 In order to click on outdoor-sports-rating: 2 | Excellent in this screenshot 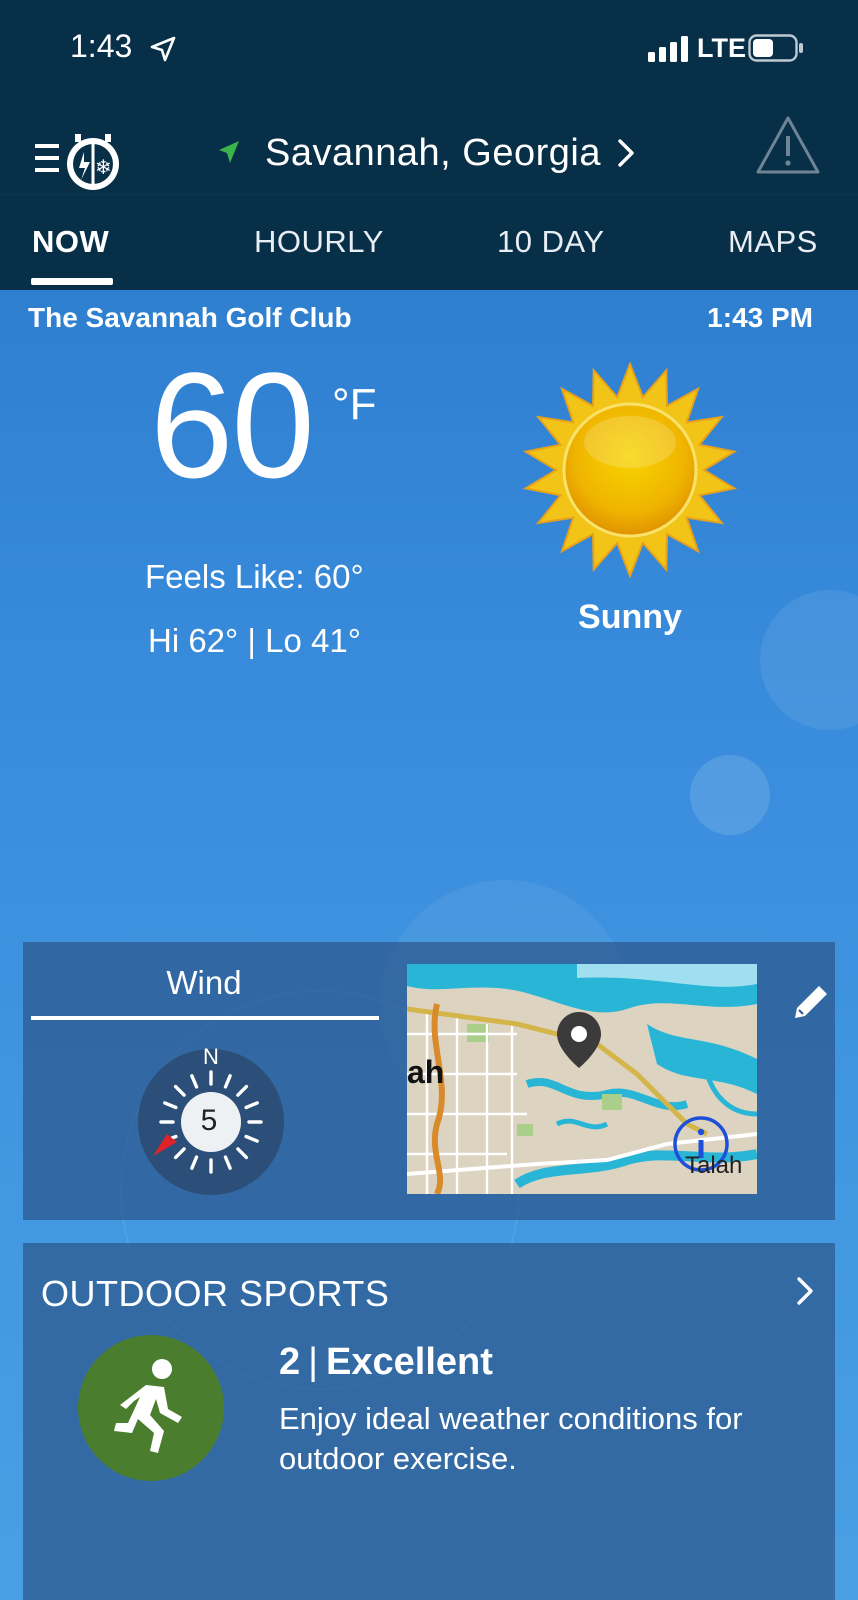, I will do `click(386, 1362)`.